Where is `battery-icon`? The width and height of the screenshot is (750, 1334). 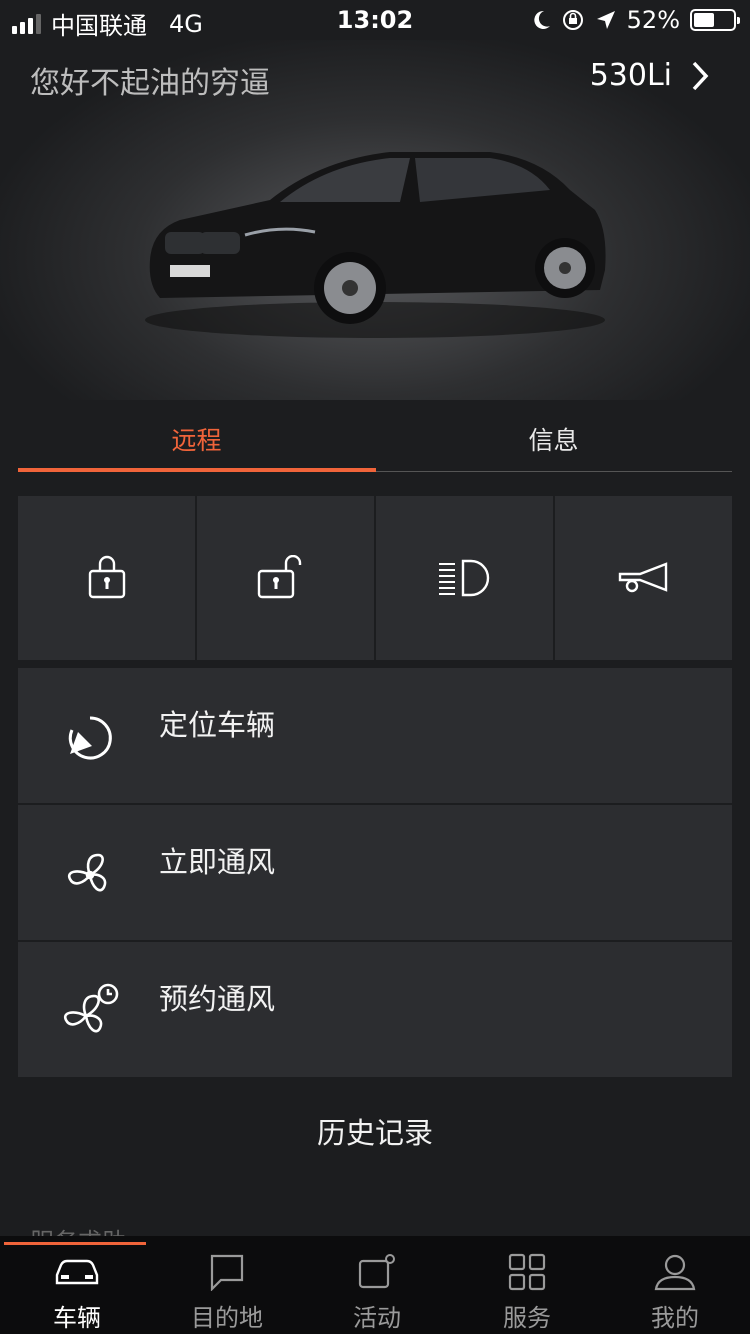
battery-icon is located at coordinates (715, 20).